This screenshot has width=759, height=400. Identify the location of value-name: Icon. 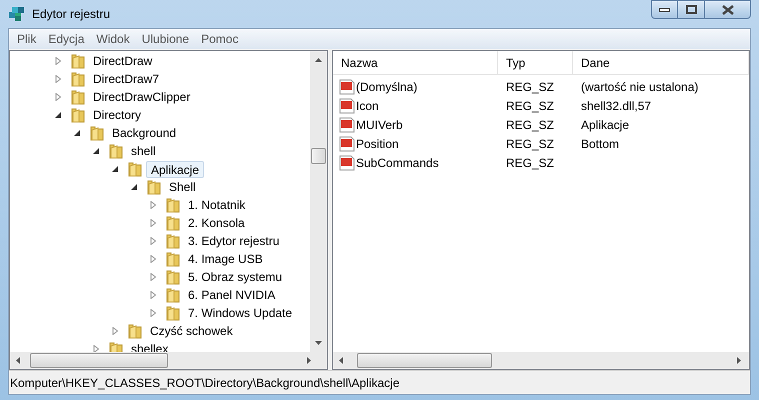
(367, 105).